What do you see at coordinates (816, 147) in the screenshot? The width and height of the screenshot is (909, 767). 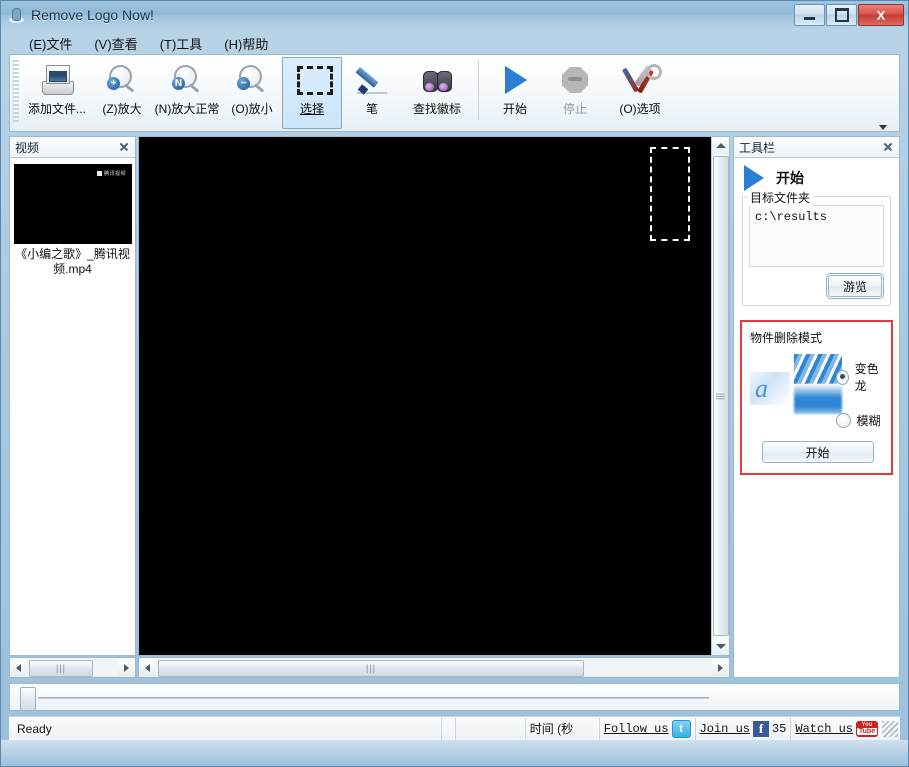 I see `tools-panel-header: 工具栏` at bounding box center [816, 147].